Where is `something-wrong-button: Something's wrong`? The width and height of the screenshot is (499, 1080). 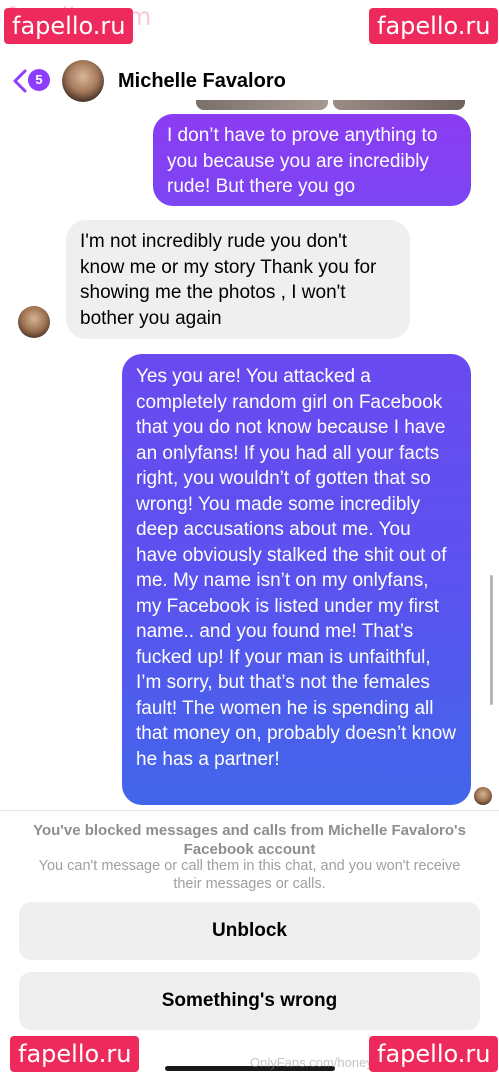 something-wrong-button: Something's wrong is located at coordinates (249, 1001).